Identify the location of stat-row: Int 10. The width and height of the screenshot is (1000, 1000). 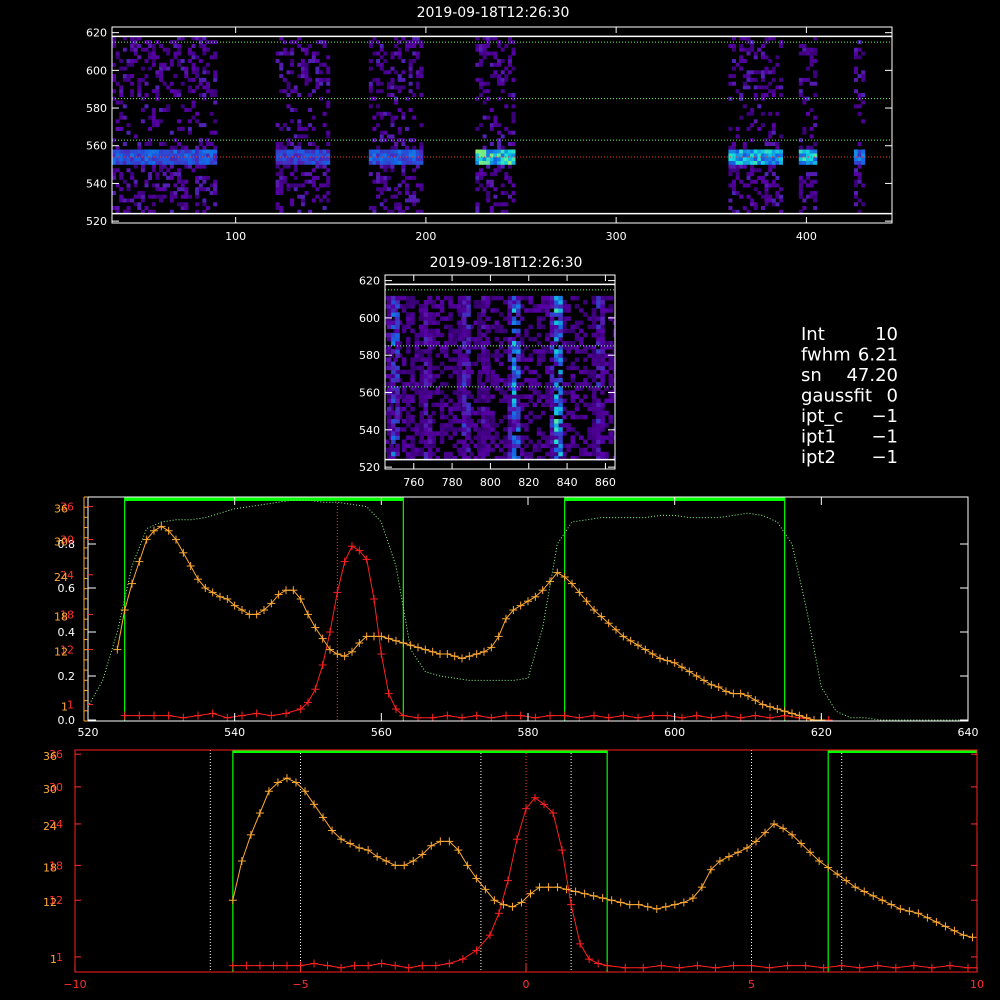
(849, 334).